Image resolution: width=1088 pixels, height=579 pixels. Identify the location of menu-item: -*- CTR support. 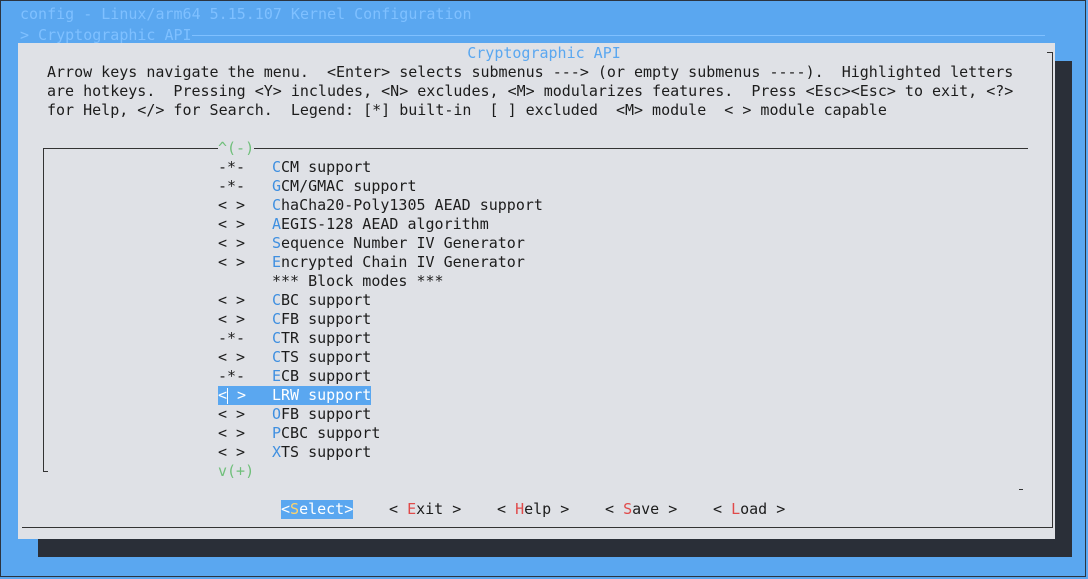
(294, 338).